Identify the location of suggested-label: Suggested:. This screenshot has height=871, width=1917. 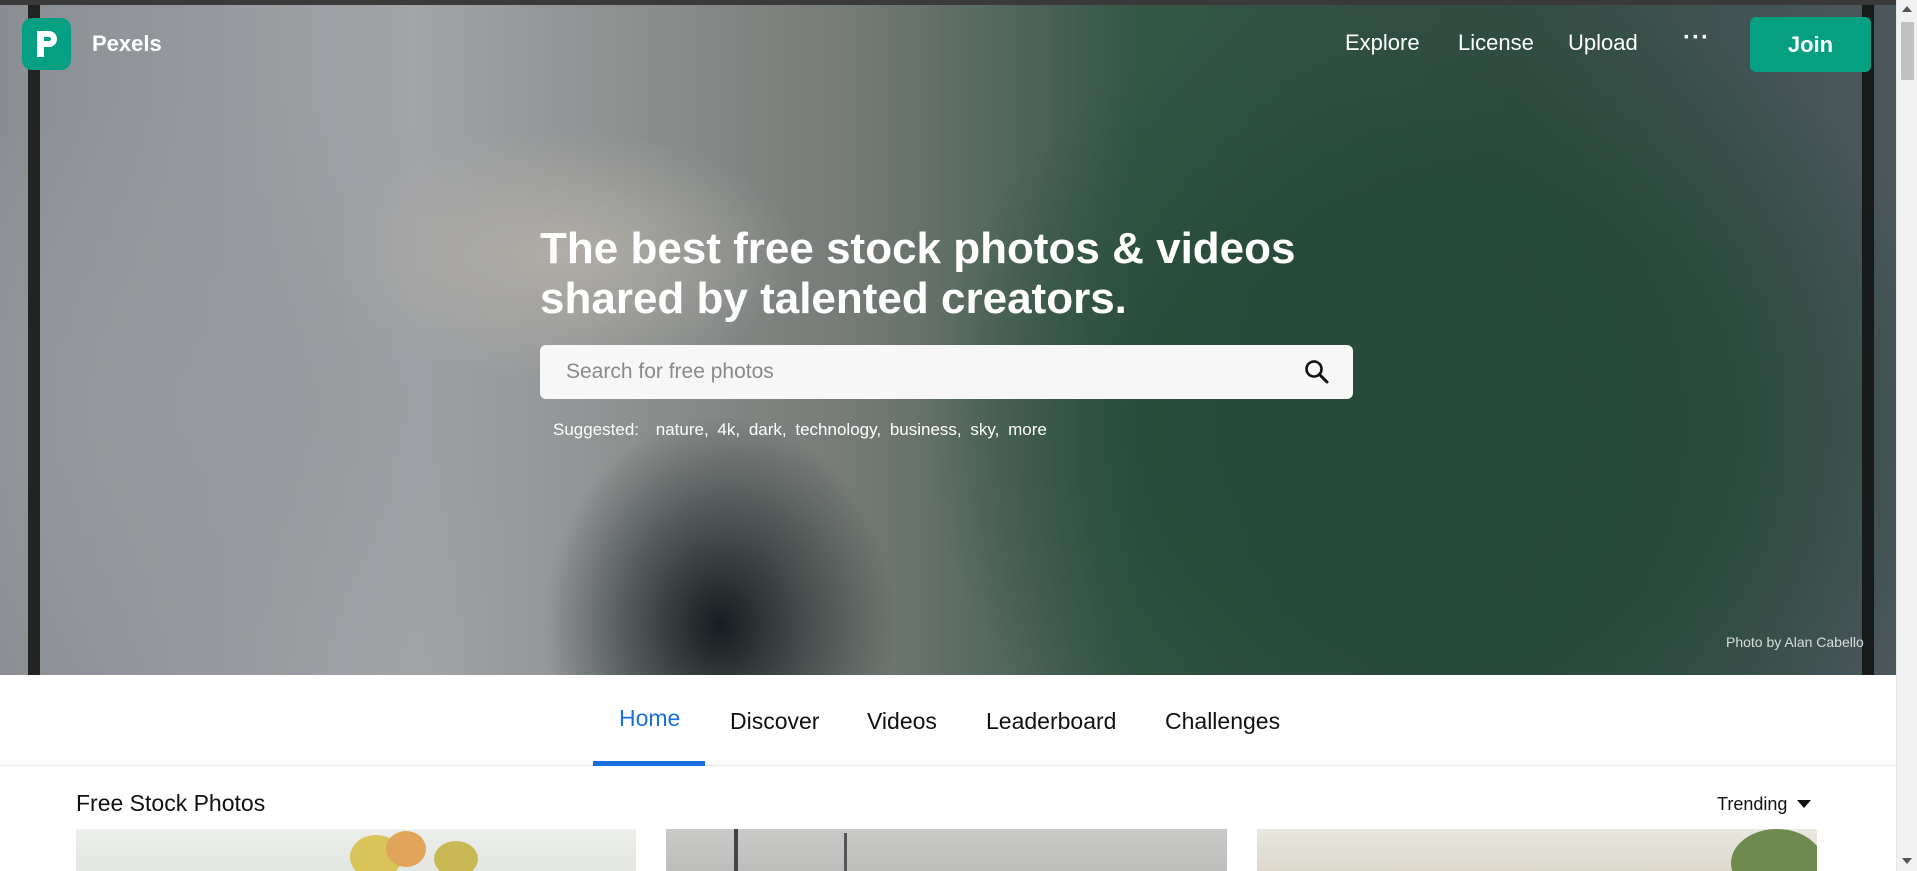
(596, 429).